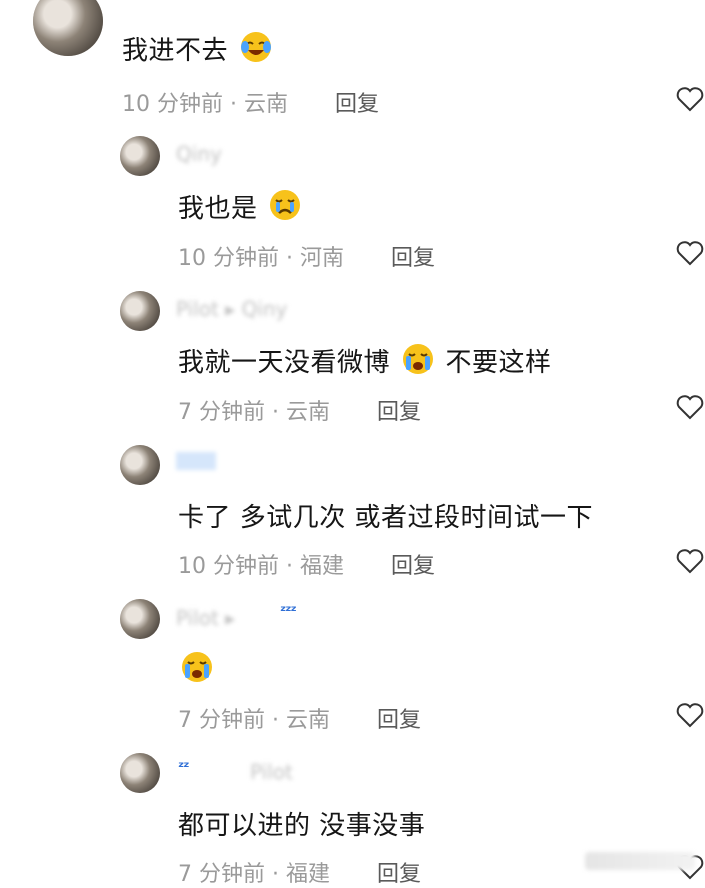  Describe the element at coordinates (640, 861) in the screenshot. I see `watermark` at that location.